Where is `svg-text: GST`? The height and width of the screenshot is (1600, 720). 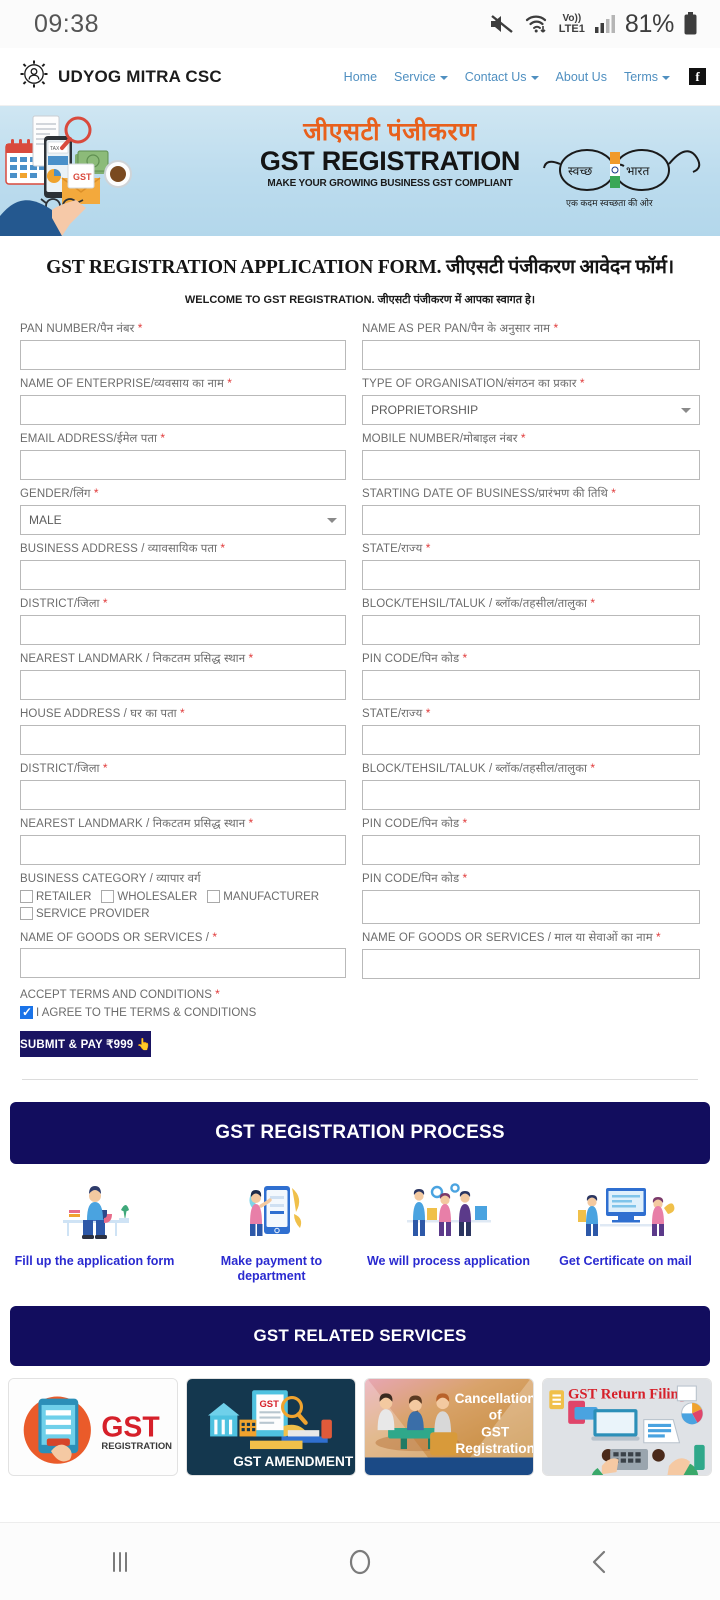
svg-text: GST is located at coordinates (269, 1404).